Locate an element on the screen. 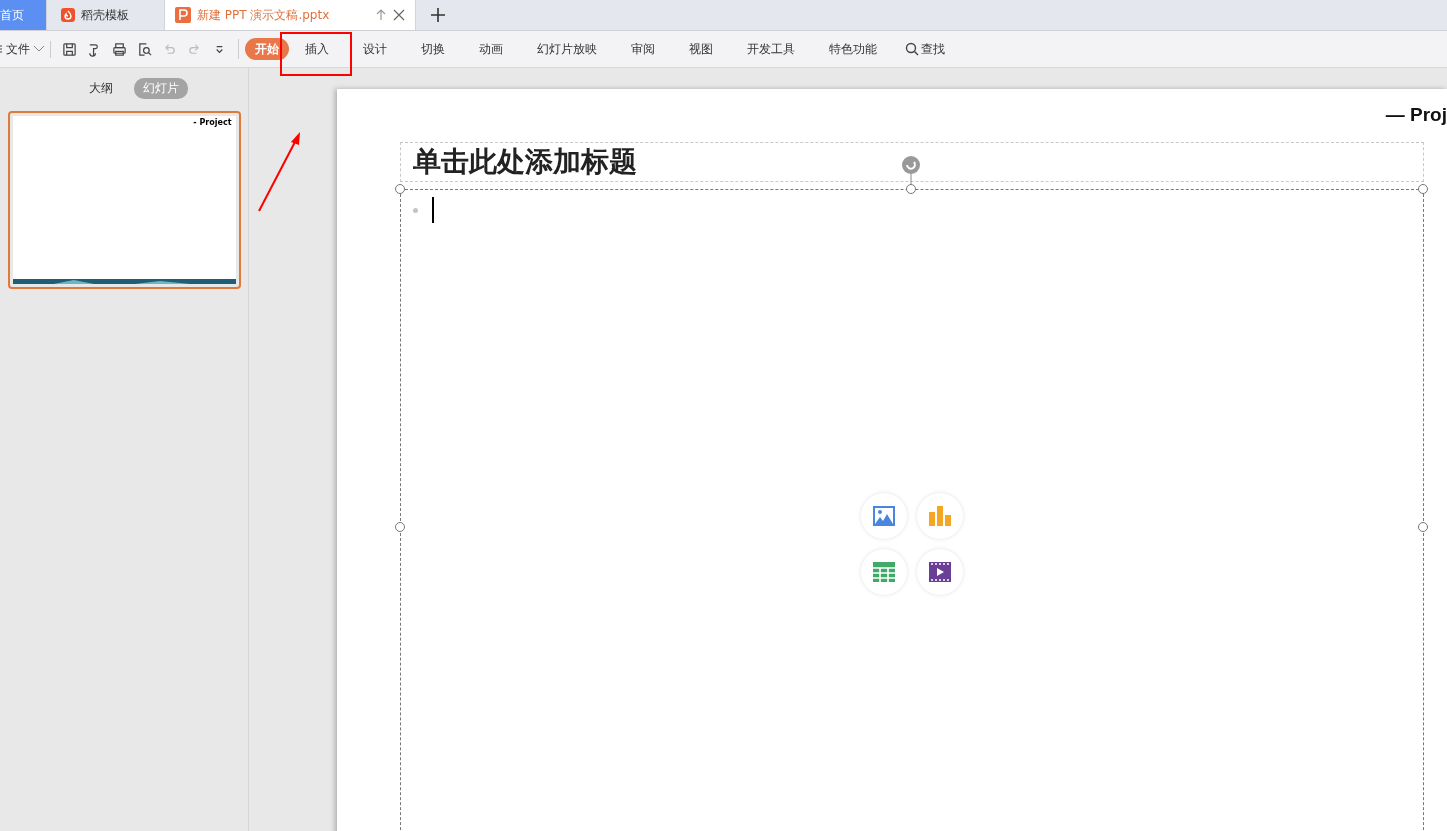  presentation-file-icon is located at coordinates (183, 15).